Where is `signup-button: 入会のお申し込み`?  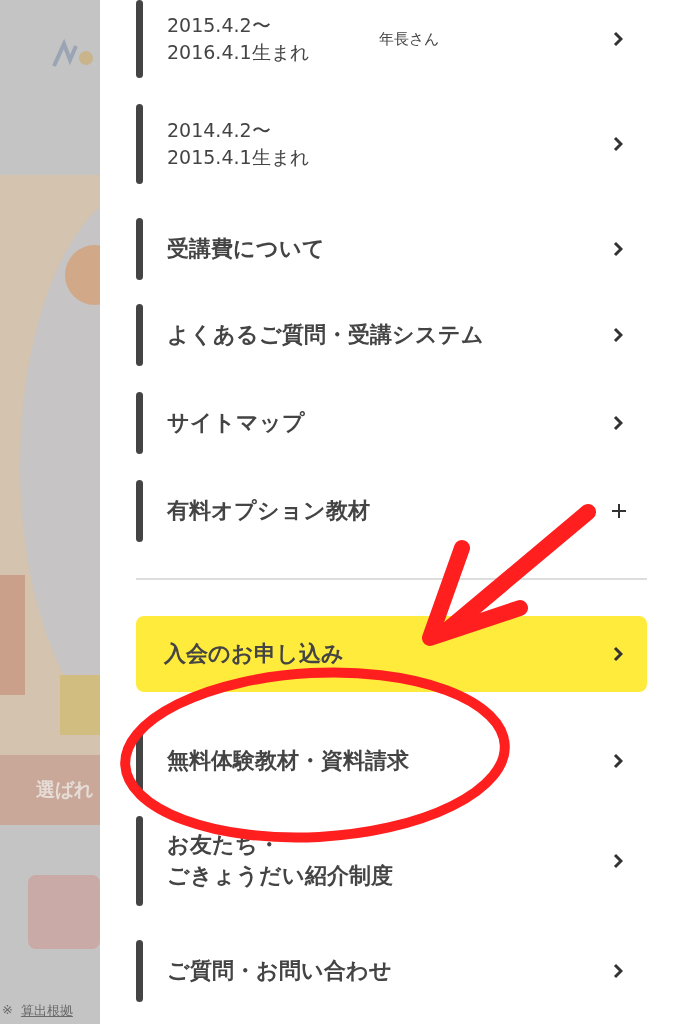 signup-button: 入会のお申し込み is located at coordinates (391, 654).